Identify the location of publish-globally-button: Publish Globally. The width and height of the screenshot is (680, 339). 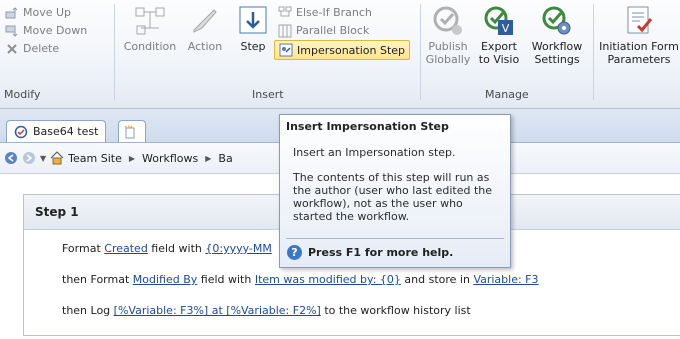
(448, 35).